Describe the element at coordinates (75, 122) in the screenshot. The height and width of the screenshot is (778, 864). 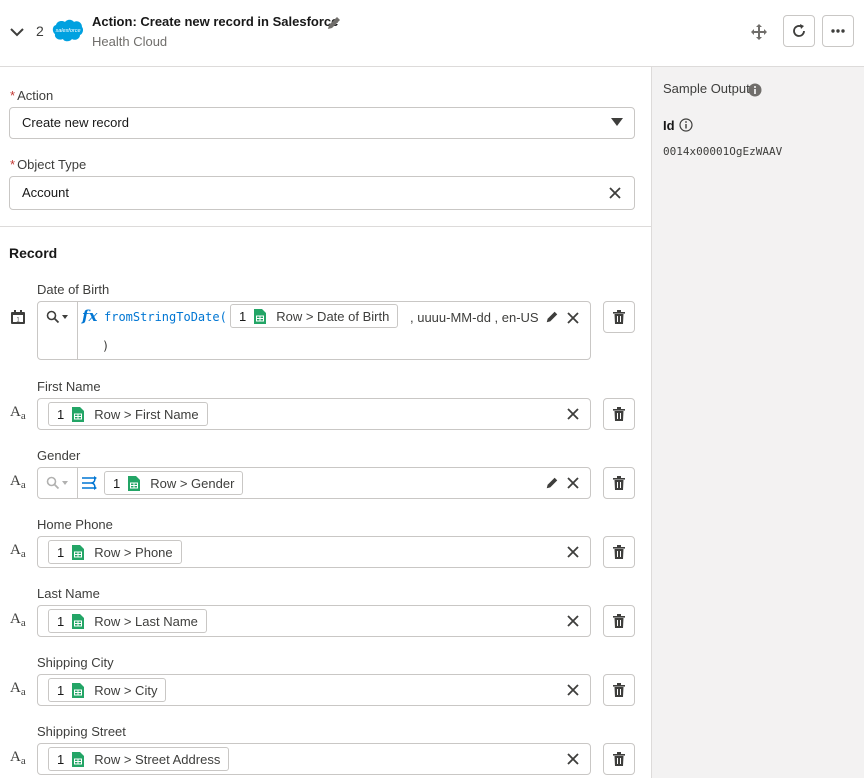
I see `action-select-value: Create new record` at that location.